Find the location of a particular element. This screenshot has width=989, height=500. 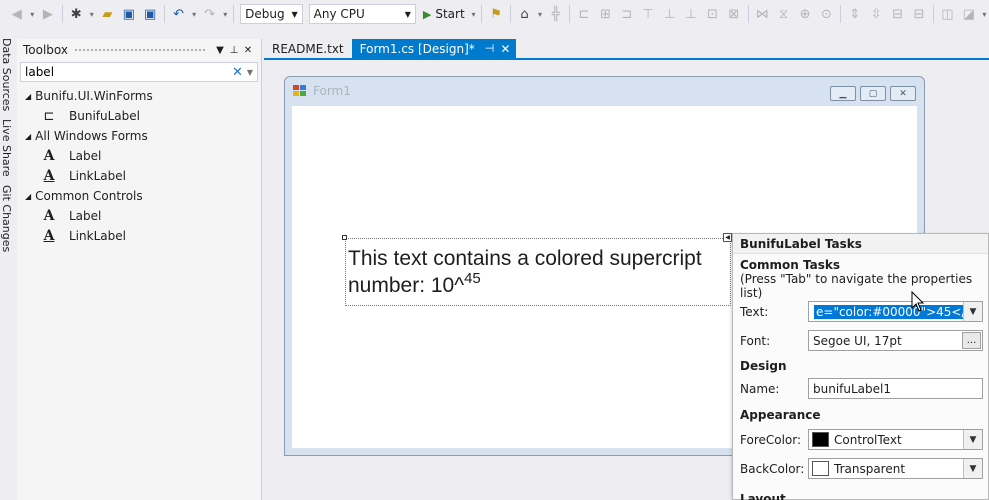

pin-icon: ⊥ is located at coordinates (234, 50).